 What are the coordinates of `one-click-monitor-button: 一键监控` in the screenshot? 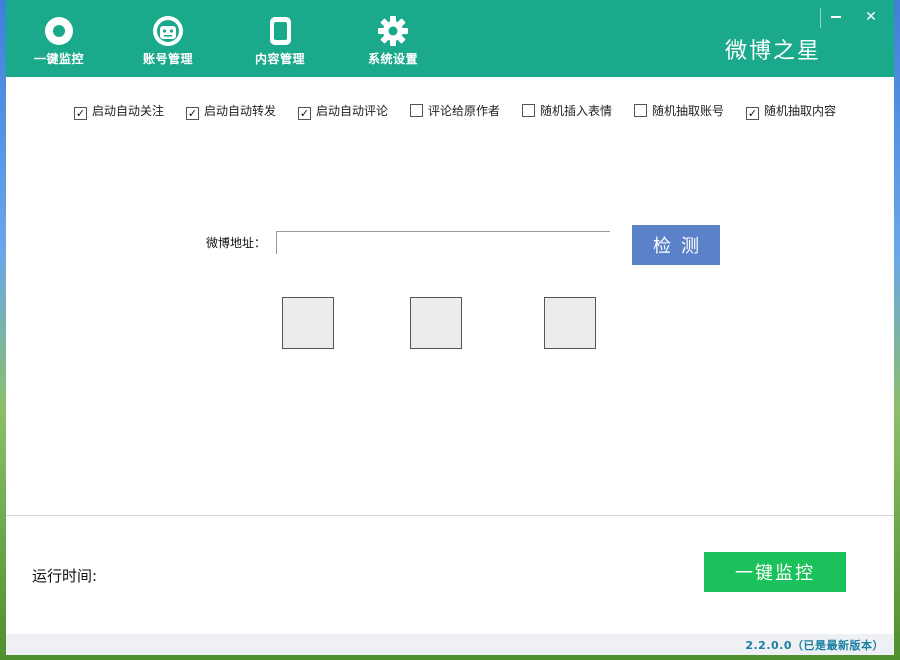 It's located at (775, 572).